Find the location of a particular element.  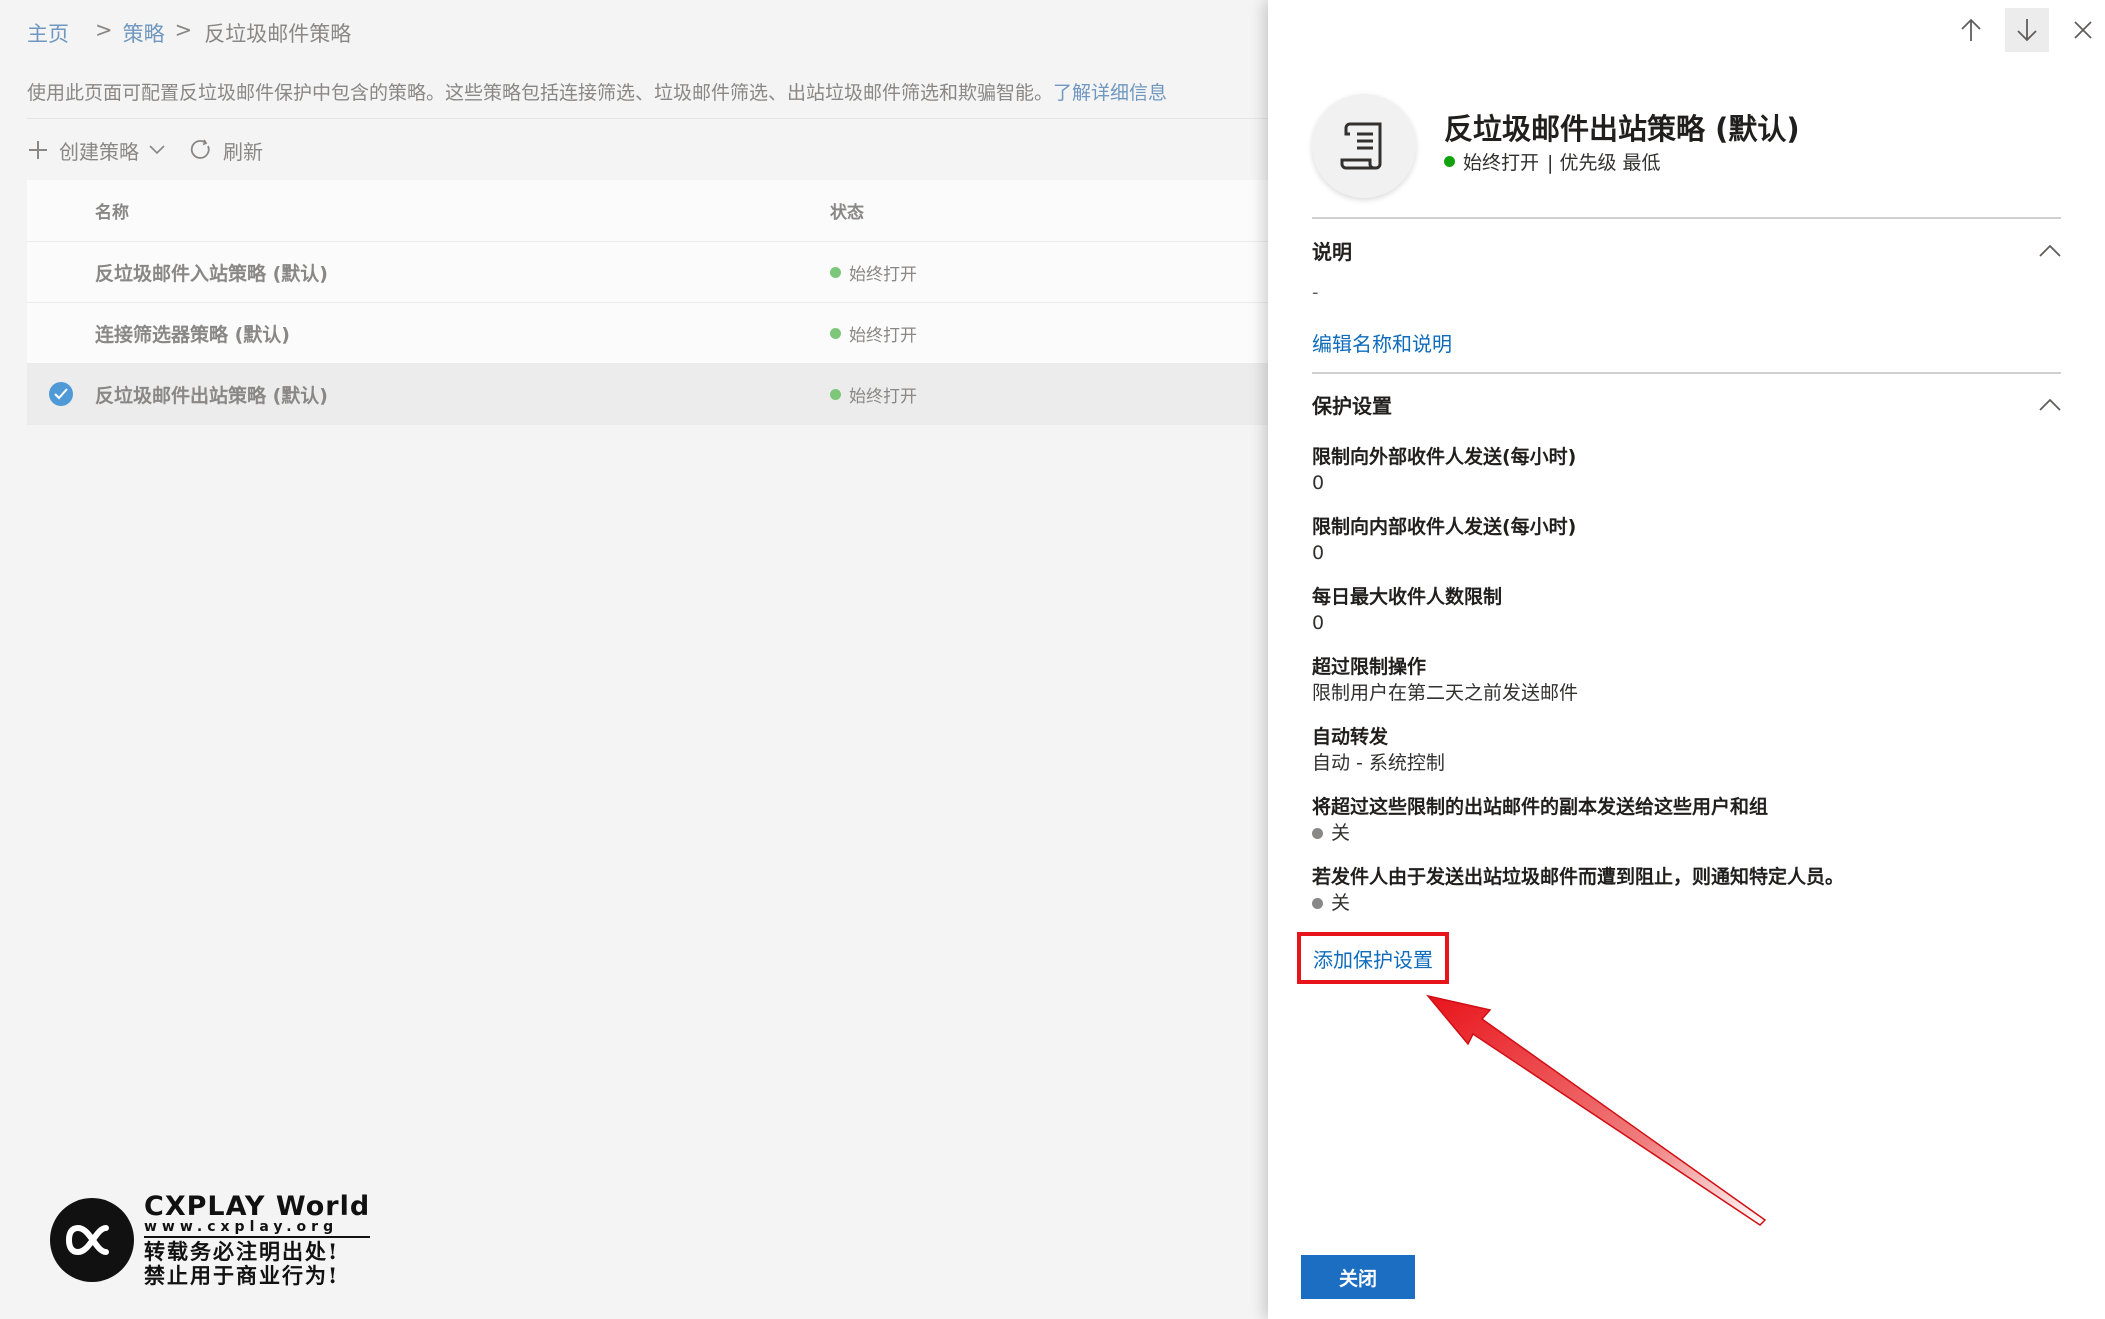

policy-name: 连接筛选器策略 (默认) is located at coordinates (192, 334).